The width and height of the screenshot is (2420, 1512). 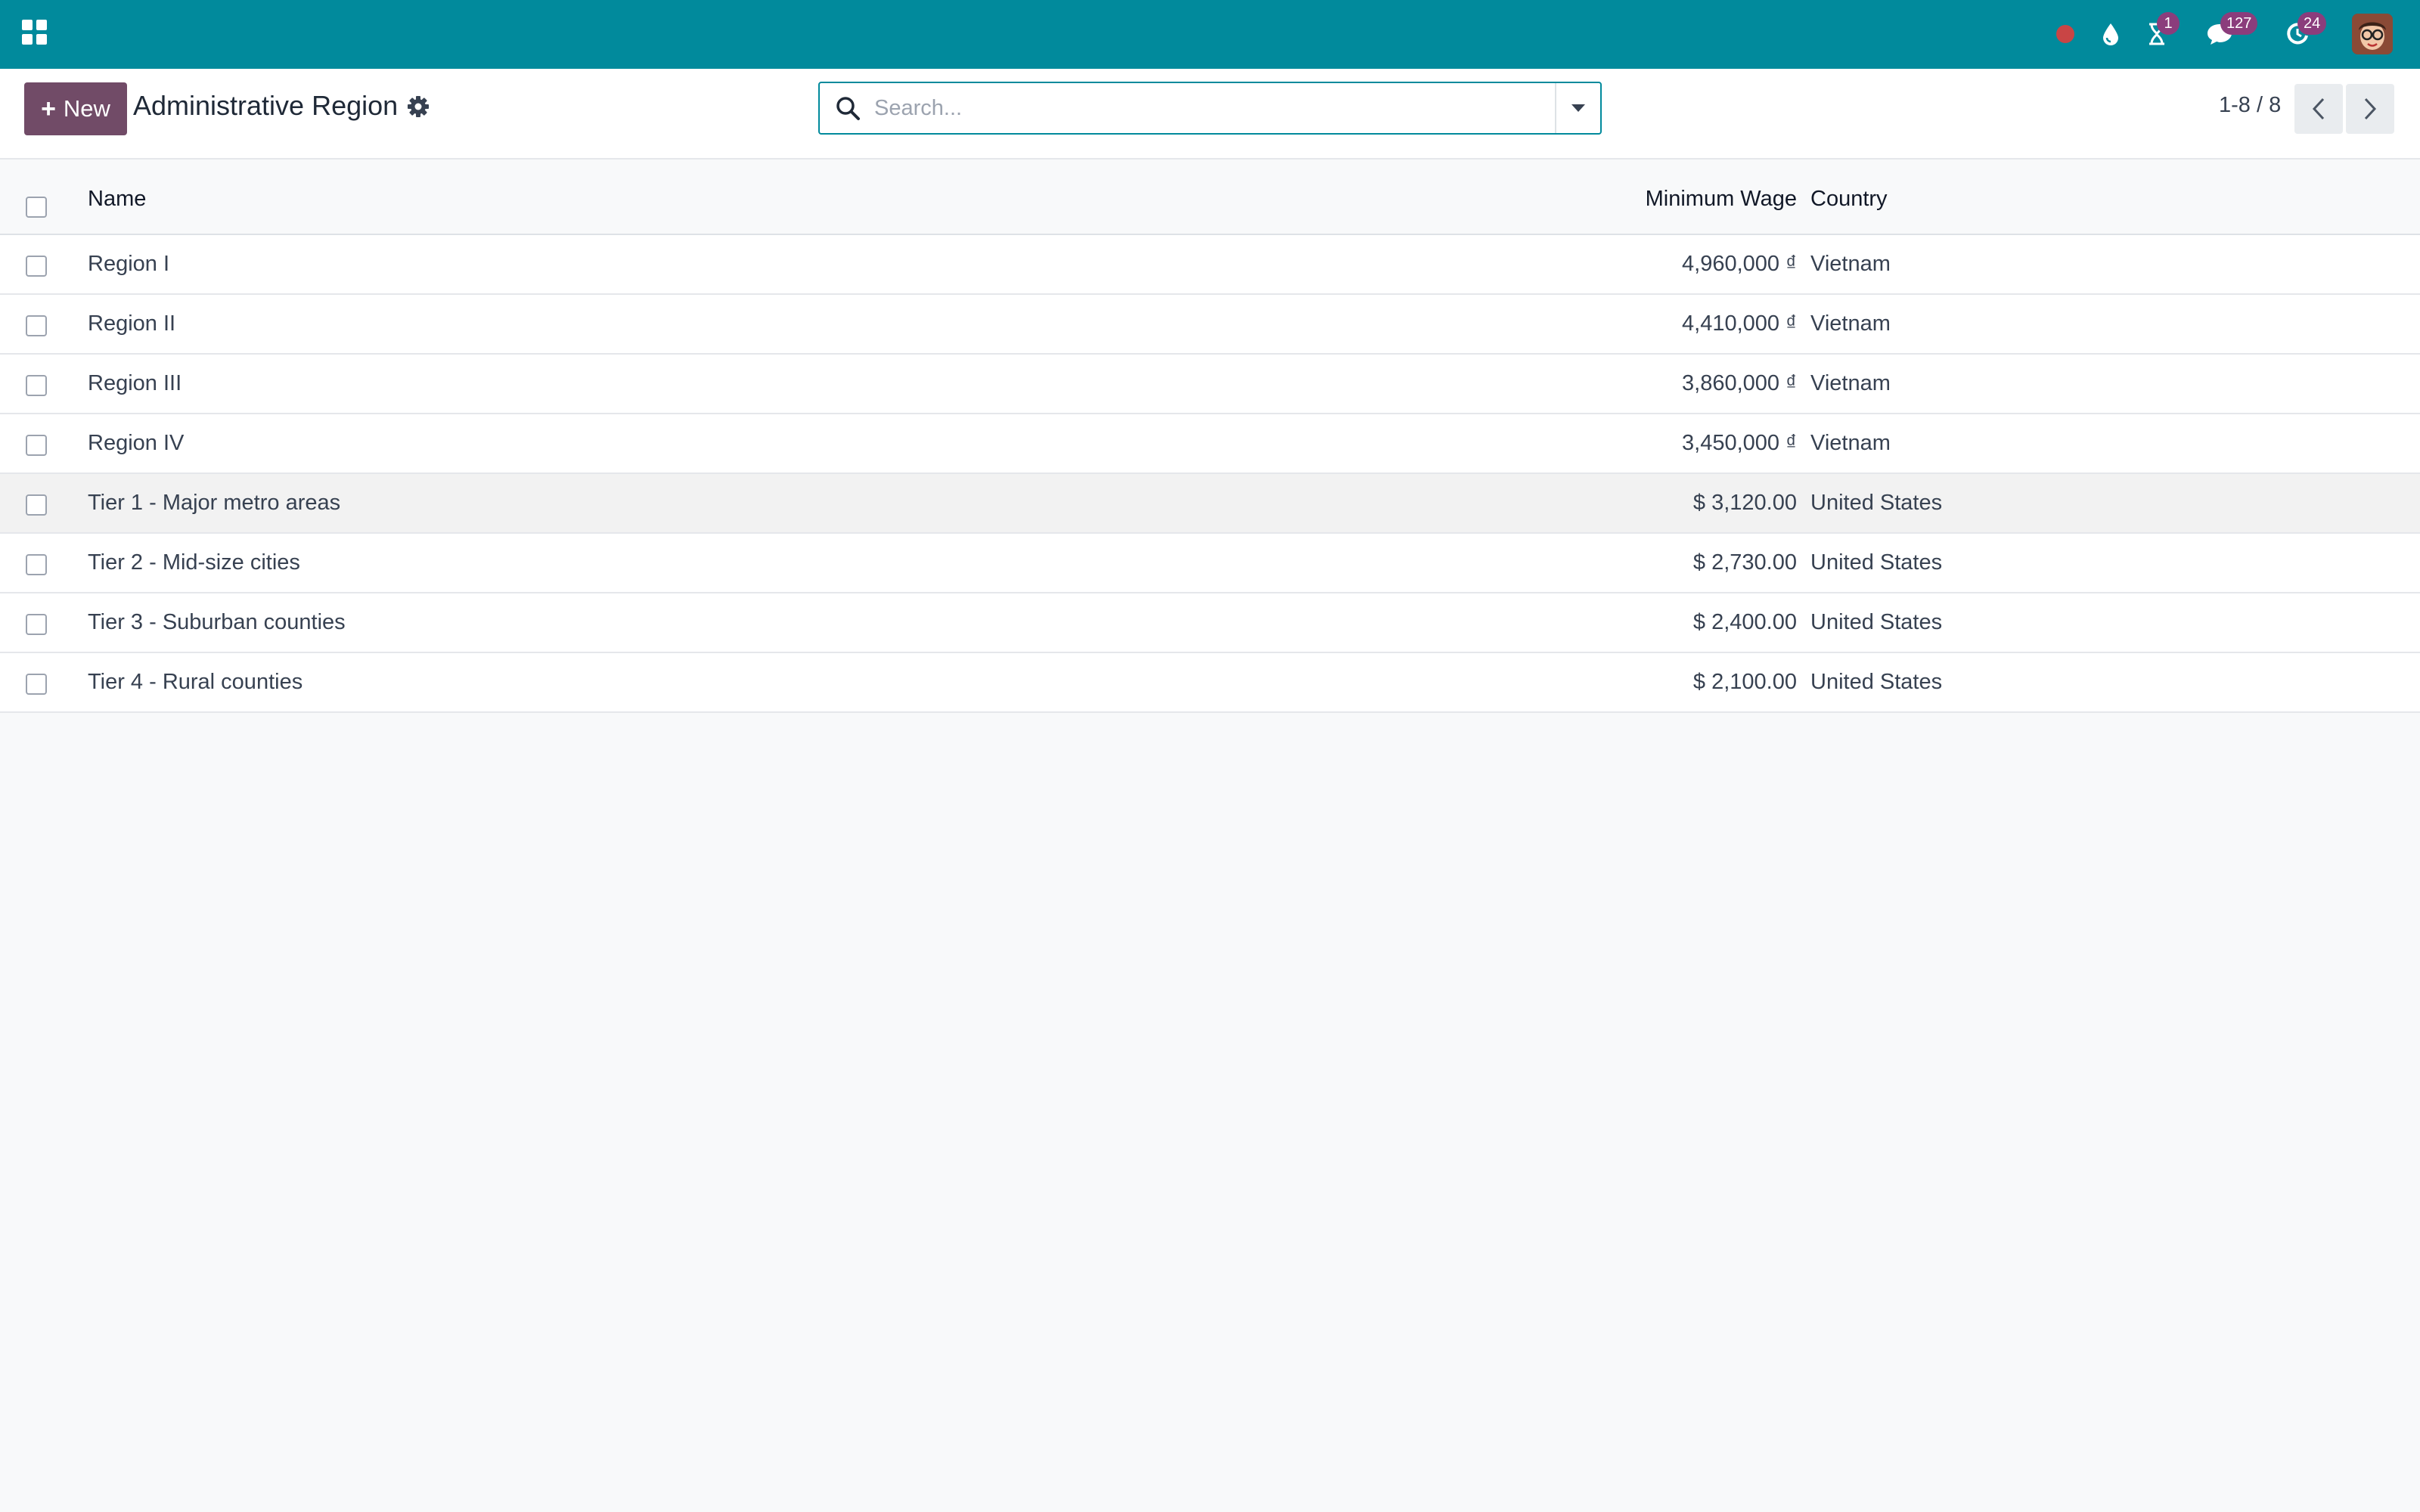 I want to click on control-panel: + New Administrative Region 1-8 / 8, so click(x=1210, y=114).